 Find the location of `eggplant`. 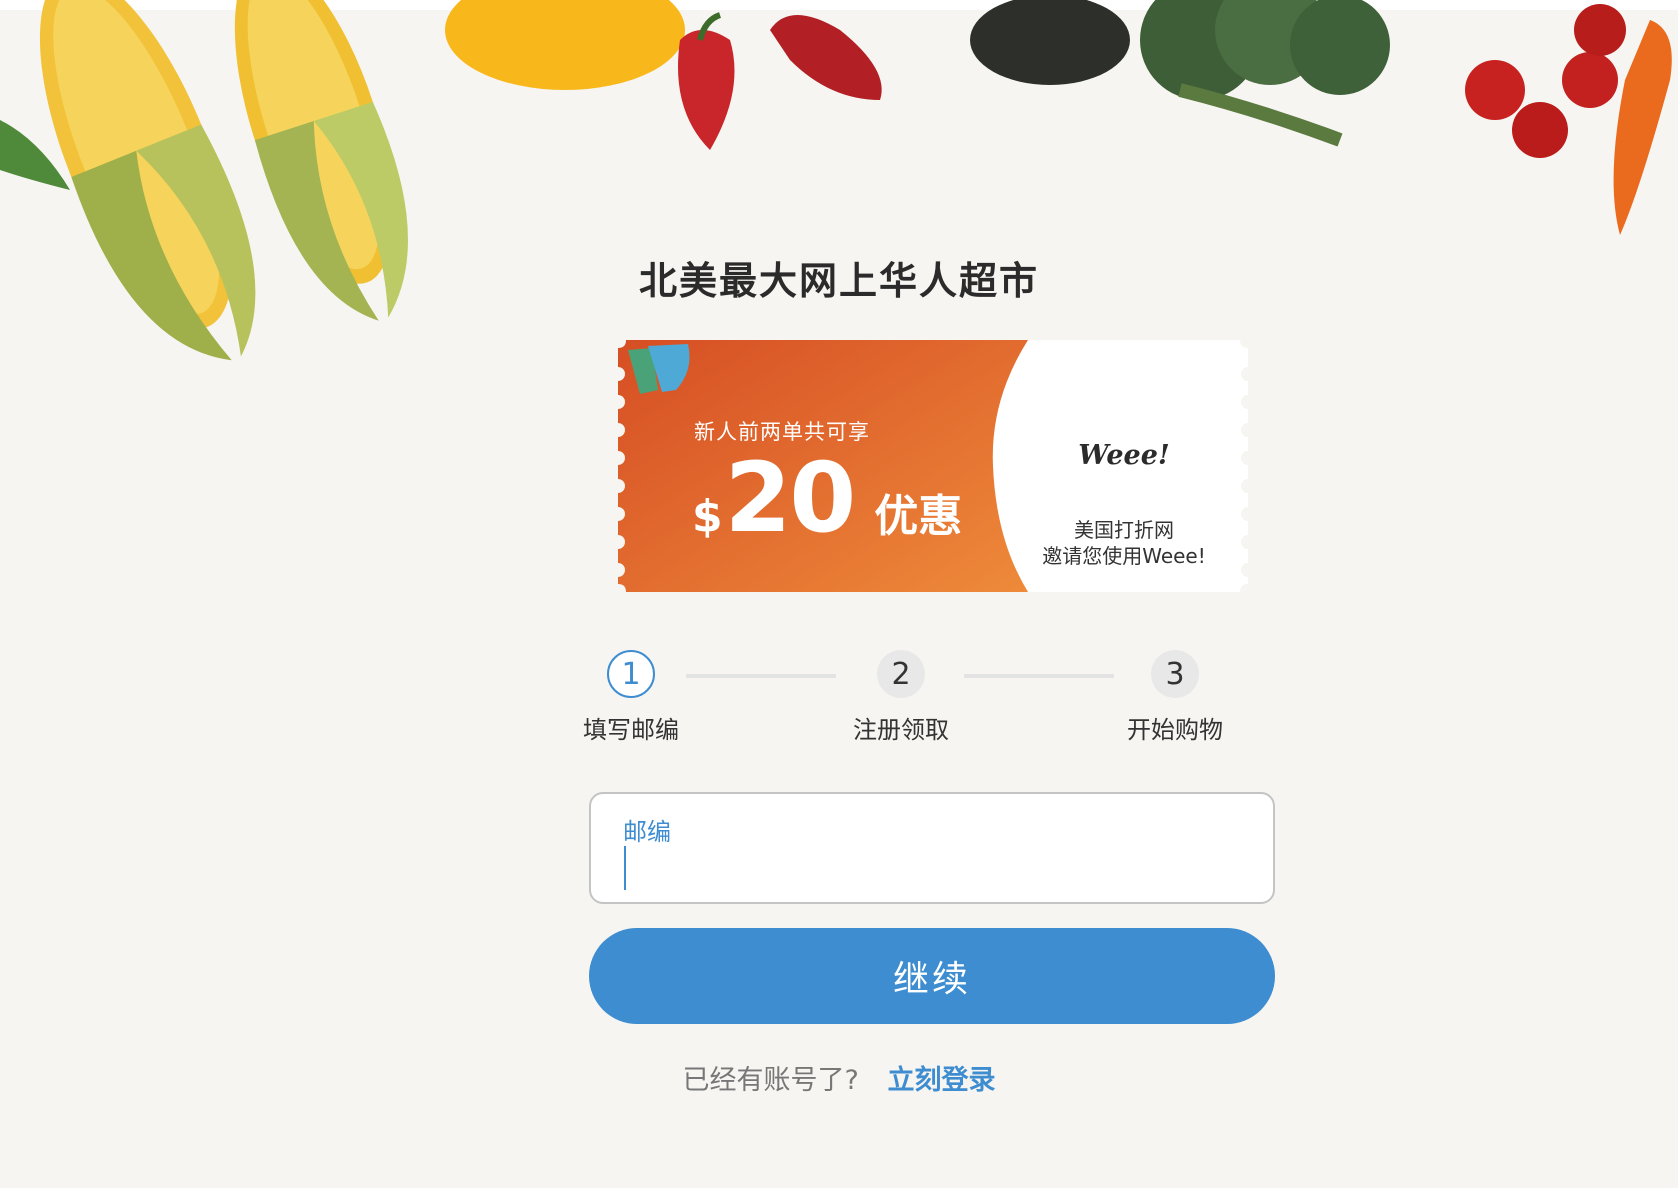

eggplant is located at coordinates (1050, 42).